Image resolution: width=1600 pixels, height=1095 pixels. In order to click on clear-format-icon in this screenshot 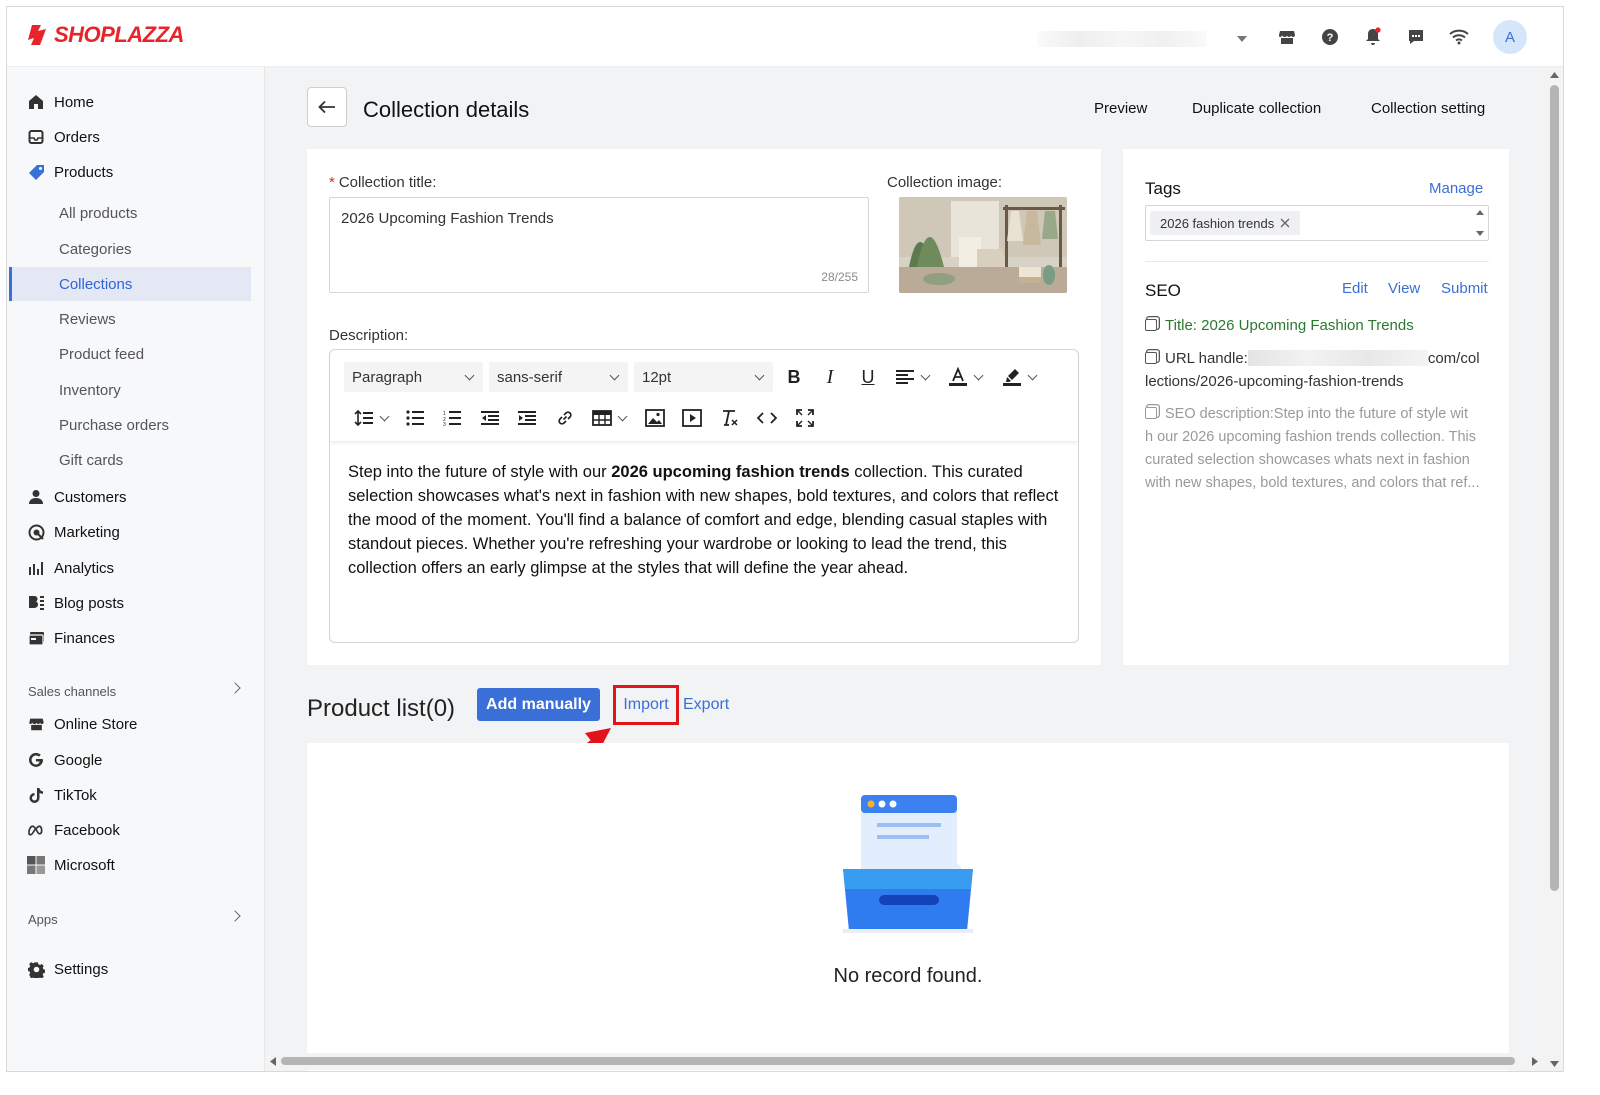, I will do `click(730, 418)`.